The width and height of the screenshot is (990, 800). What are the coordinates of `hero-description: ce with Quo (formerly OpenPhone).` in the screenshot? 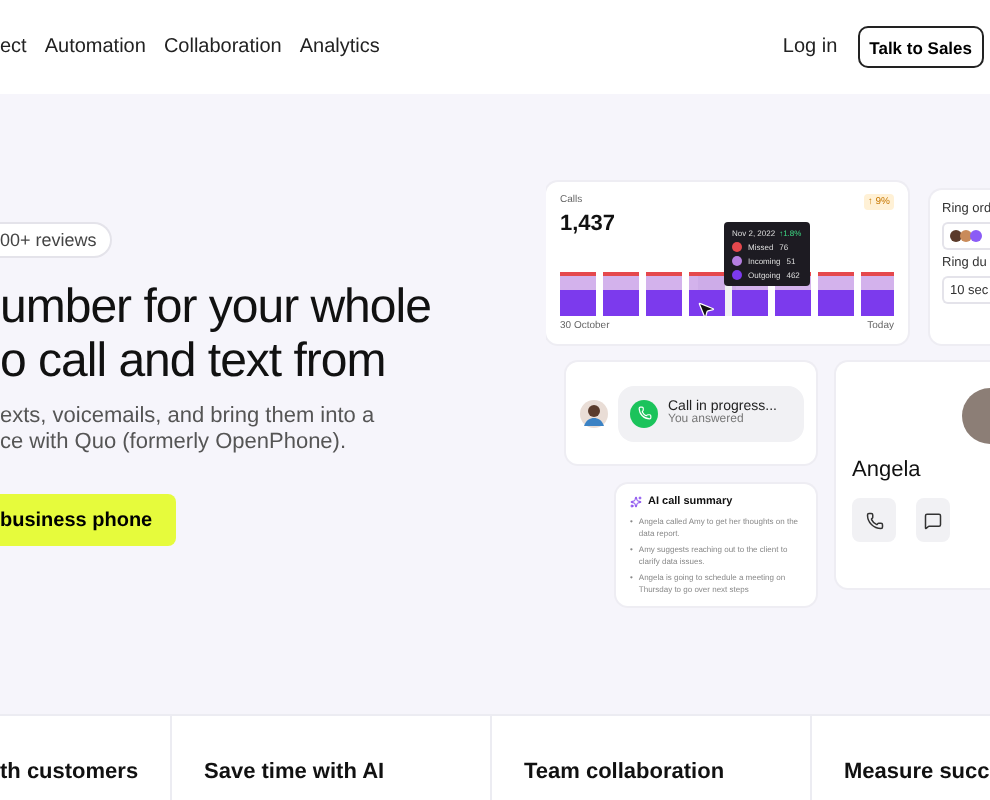 It's located at (174, 443).